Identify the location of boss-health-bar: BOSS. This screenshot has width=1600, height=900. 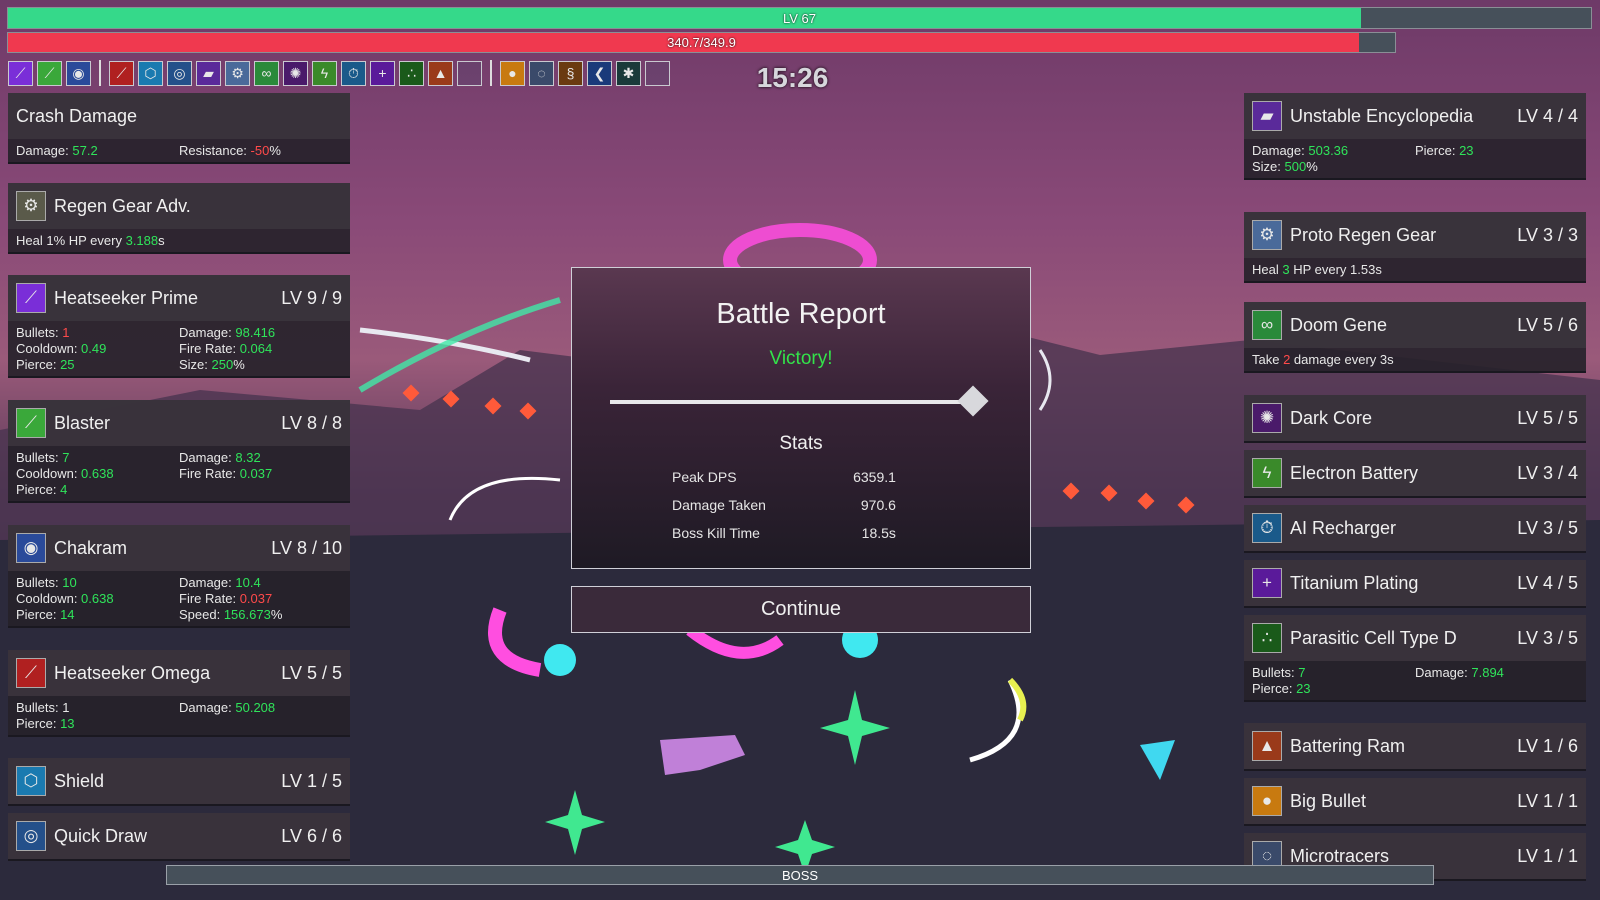
(800, 875).